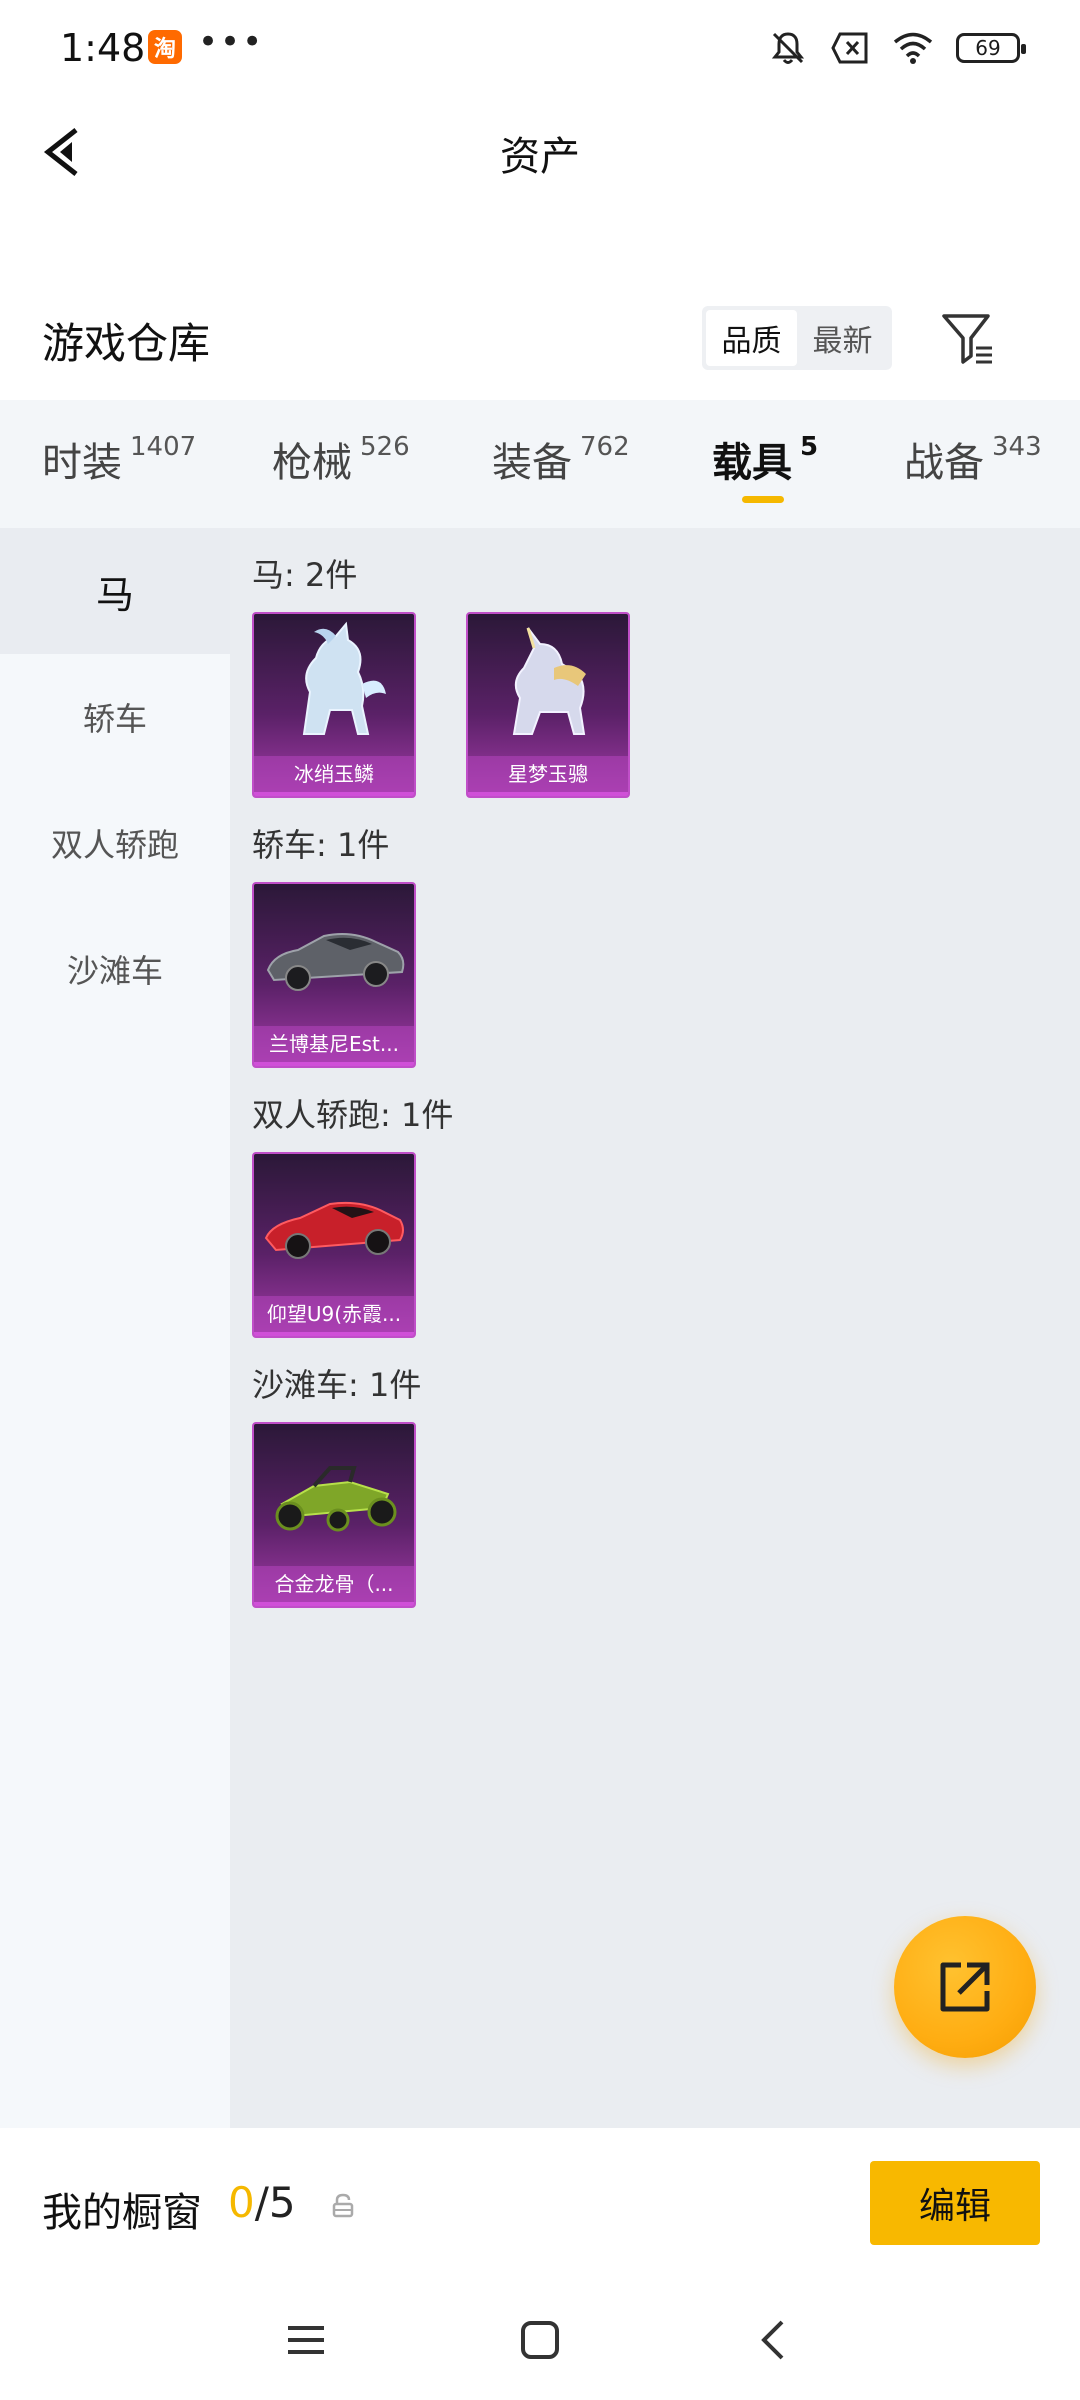 This screenshot has height=2400, width=1080. I want to click on sidebar-item-buggy: 沙滩车, so click(115, 969).